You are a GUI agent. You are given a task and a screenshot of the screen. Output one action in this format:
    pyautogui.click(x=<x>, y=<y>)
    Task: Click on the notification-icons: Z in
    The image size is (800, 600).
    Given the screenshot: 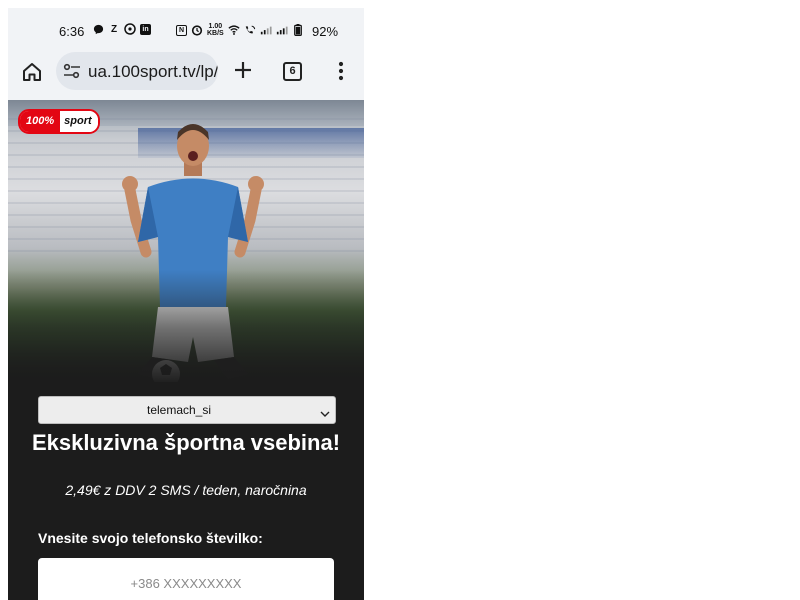 What is the action you would take?
    pyautogui.click(x=121, y=29)
    